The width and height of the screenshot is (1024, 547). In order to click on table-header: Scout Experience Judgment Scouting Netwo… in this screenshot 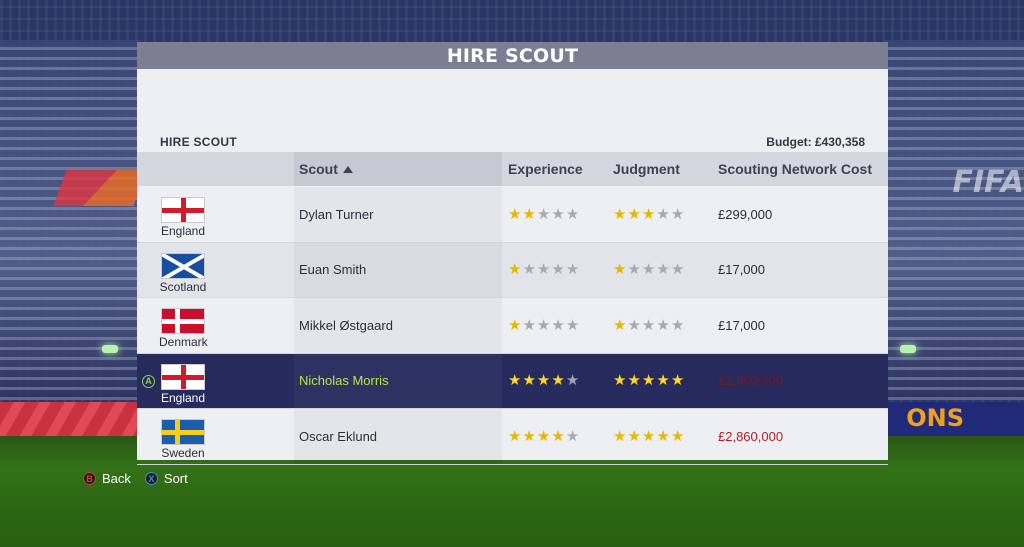, I will do `click(512, 169)`.